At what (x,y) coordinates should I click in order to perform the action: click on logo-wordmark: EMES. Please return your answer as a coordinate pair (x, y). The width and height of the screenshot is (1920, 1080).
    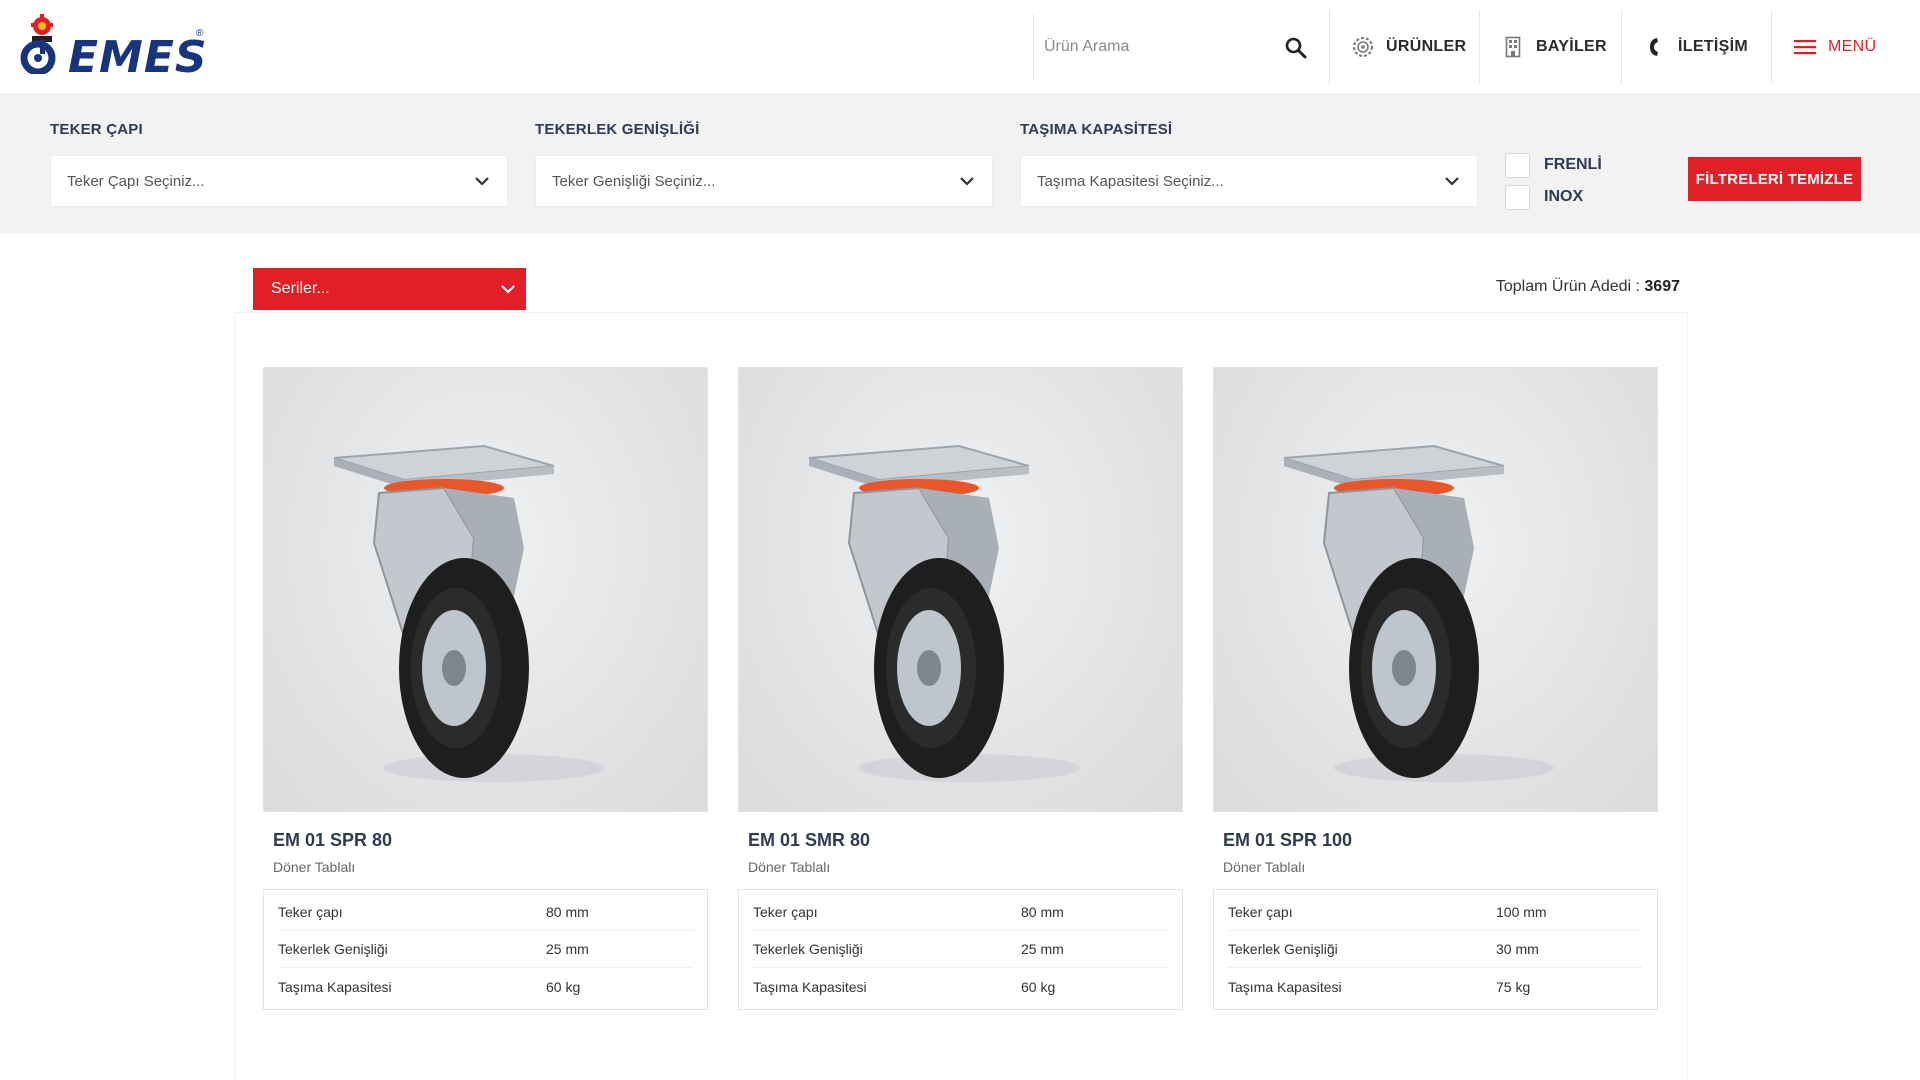
    Looking at the image, I should click on (138, 57).